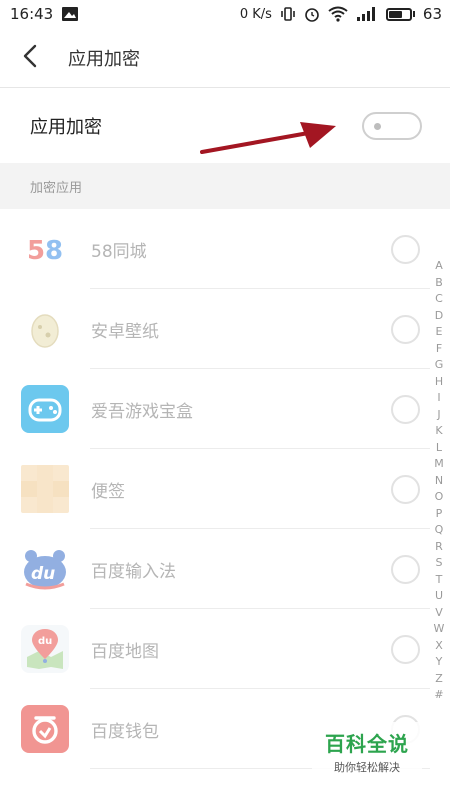 This screenshot has height=800, width=450. I want to click on signal-icon, so click(367, 14).